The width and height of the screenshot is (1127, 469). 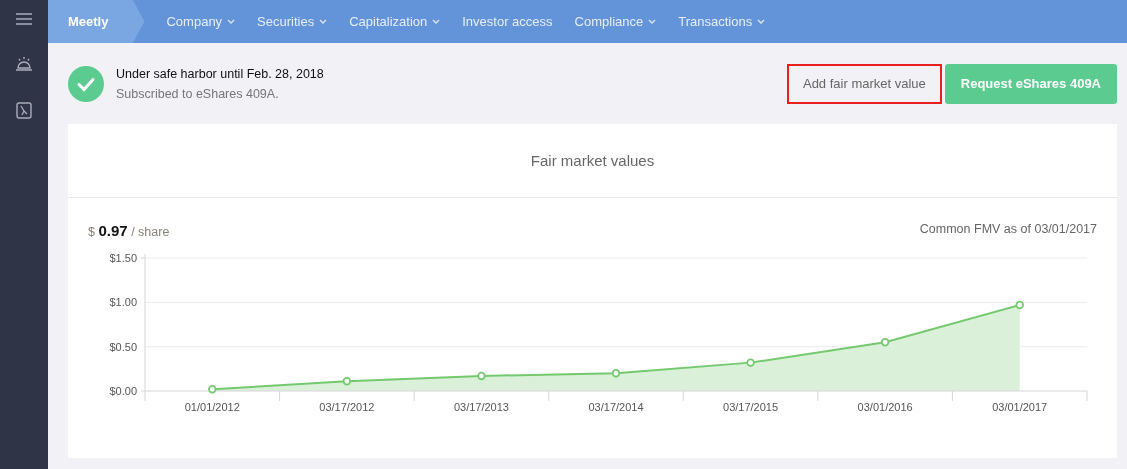 What do you see at coordinates (864, 83) in the screenshot?
I see `add-value-button: Add fair market value` at bounding box center [864, 83].